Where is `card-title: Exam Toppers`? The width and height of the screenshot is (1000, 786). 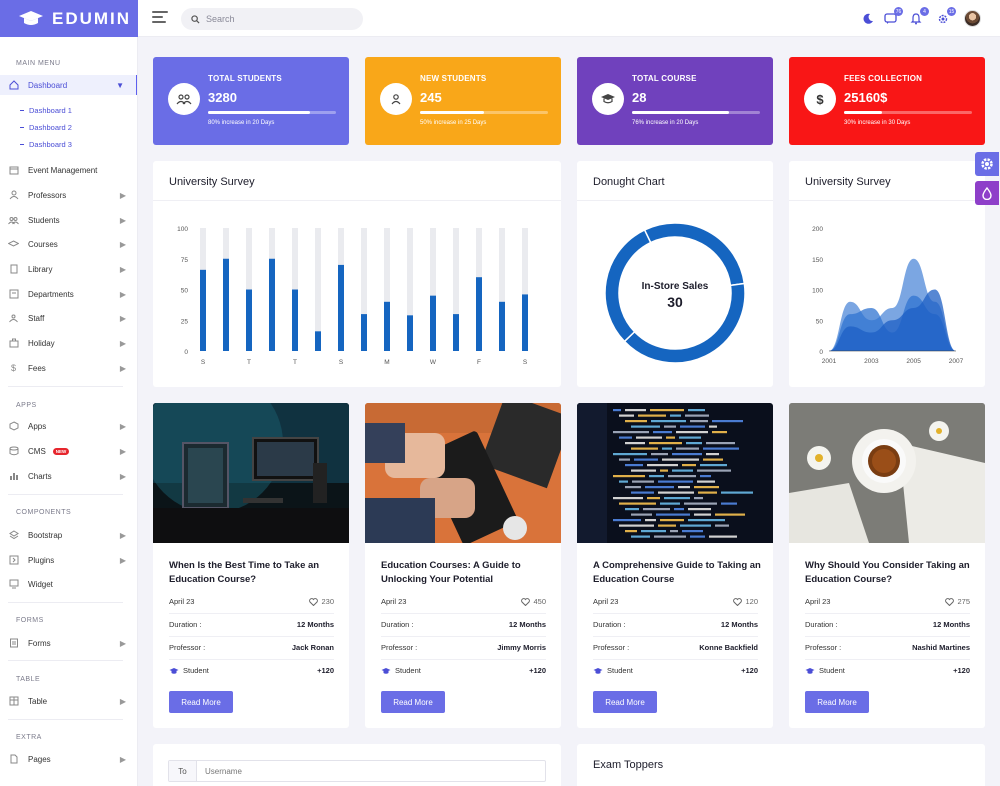
card-title: Exam Toppers is located at coordinates (628, 765).